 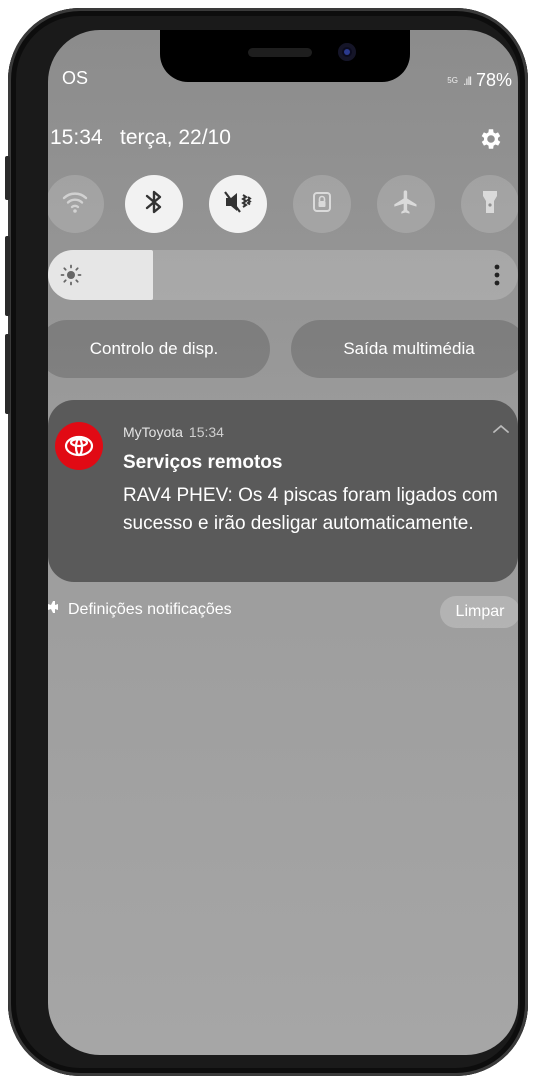 I want to click on clock: 15:34, so click(x=76, y=137).